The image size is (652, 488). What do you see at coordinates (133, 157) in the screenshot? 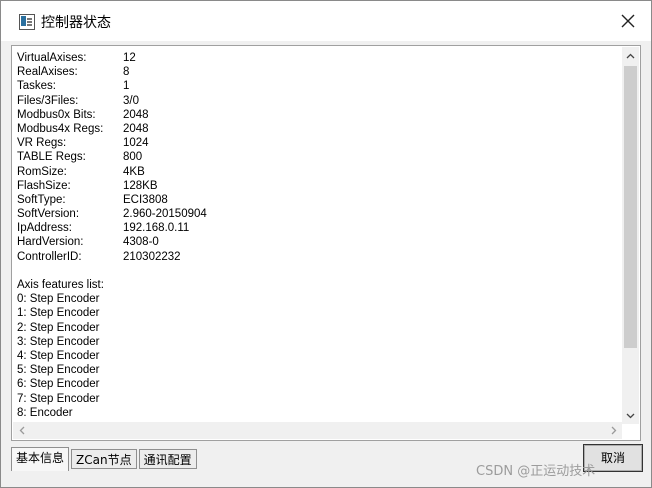
I see `info-value: 800` at bounding box center [133, 157].